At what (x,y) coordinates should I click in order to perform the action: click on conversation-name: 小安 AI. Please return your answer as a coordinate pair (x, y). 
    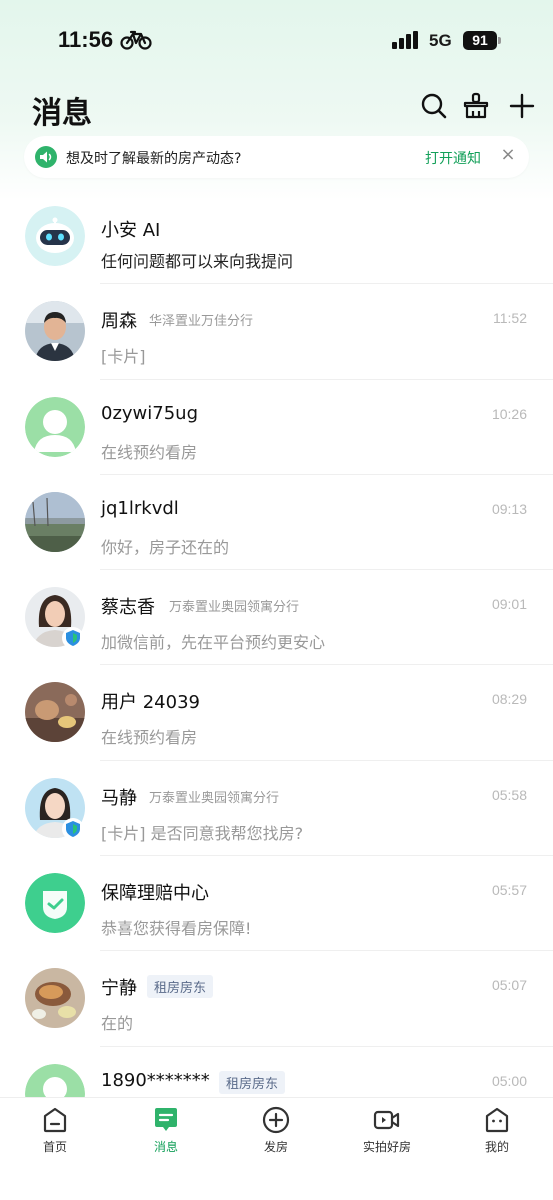
    Looking at the image, I should click on (131, 230).